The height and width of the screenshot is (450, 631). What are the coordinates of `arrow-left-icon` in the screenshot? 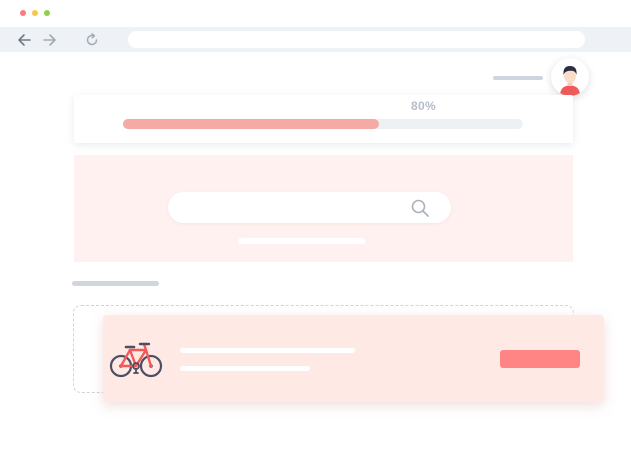 It's located at (24, 40).